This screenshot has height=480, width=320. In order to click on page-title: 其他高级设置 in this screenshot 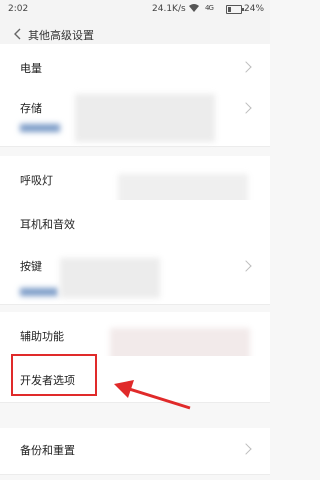, I will do `click(61, 35)`.